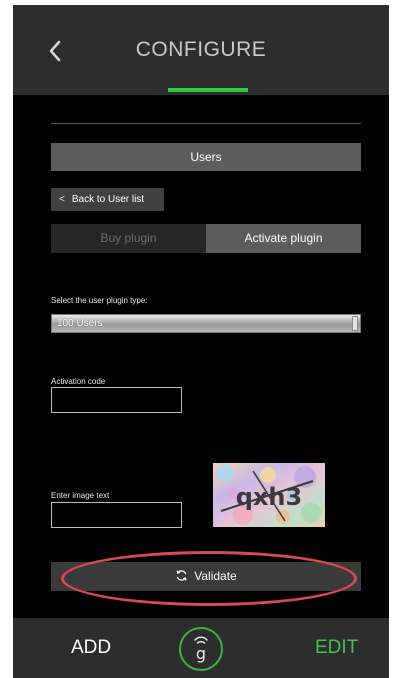 The height and width of the screenshot is (678, 402). What do you see at coordinates (80, 323) in the screenshot?
I see `plugin-type-value: 100 Users` at bounding box center [80, 323].